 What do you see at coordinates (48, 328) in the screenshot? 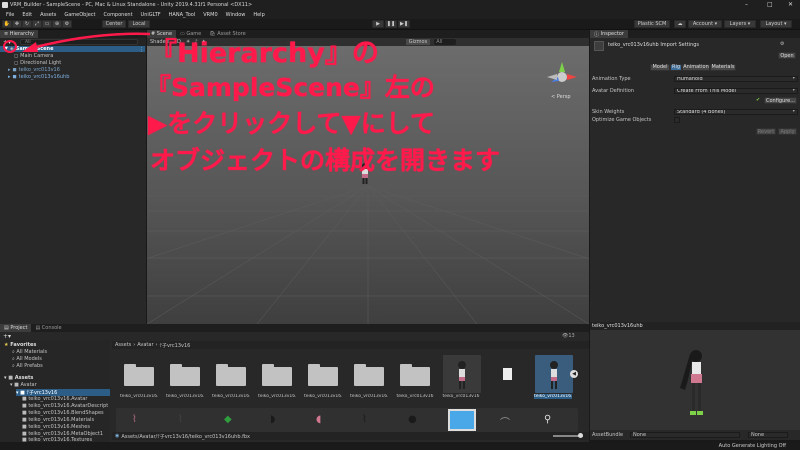
I see `tab-console: ▤ Console` at bounding box center [48, 328].